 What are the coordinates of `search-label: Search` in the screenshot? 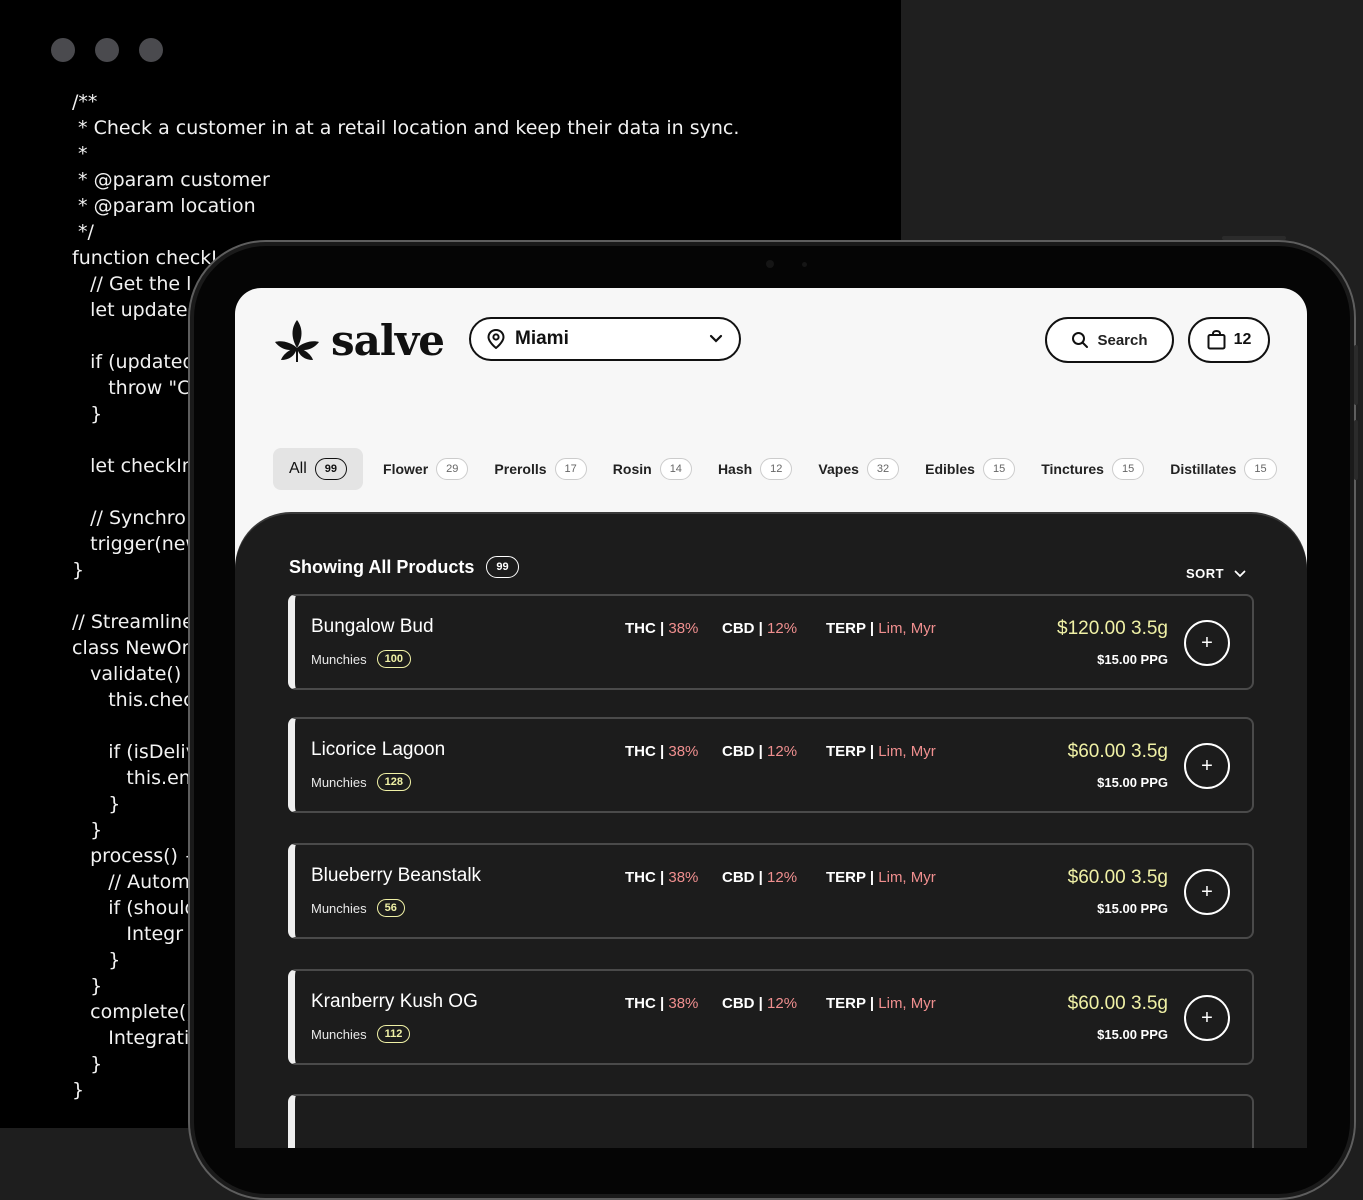 It's located at (1122, 340).